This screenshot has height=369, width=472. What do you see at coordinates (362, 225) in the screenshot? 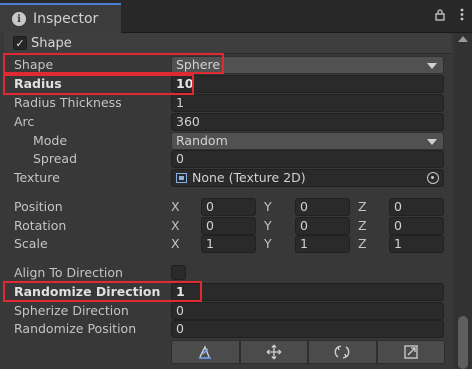
I see `rotation-z-label: Z` at bounding box center [362, 225].